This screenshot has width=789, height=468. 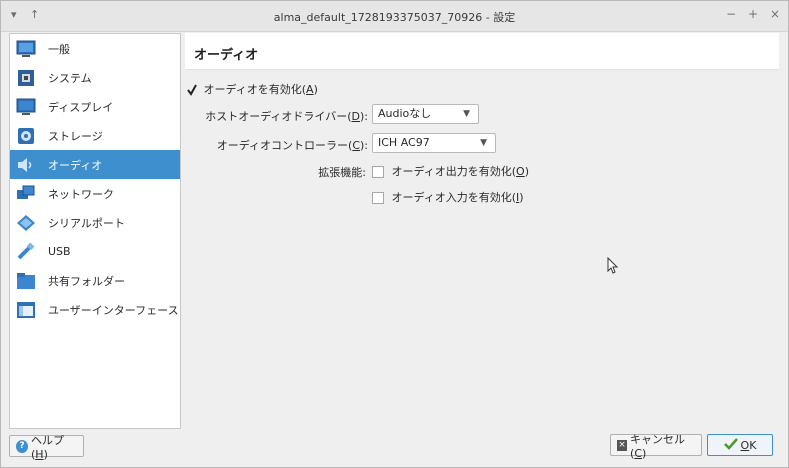 What do you see at coordinates (81, 194) in the screenshot?
I see `sidebar-item-label: ネットワーク` at bounding box center [81, 194].